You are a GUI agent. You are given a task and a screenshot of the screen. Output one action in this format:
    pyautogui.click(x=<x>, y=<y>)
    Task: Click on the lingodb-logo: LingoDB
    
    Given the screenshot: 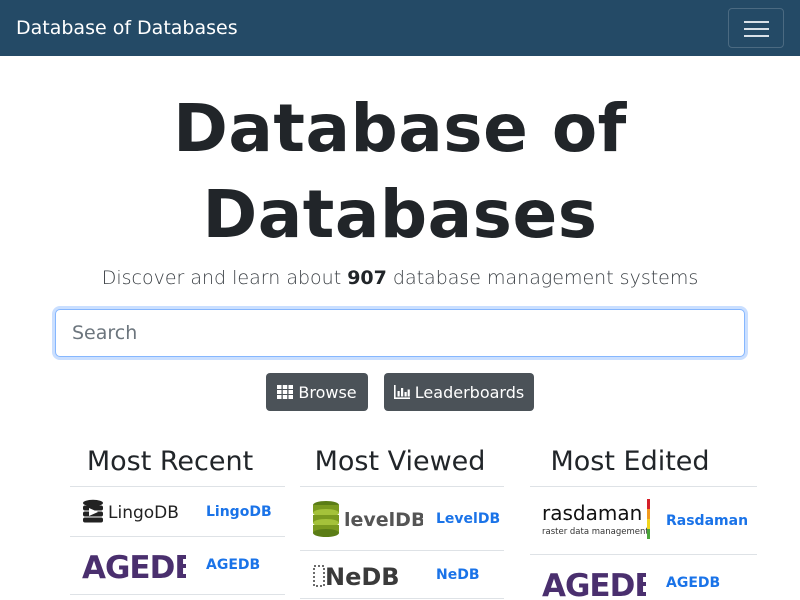 What is the action you would take?
    pyautogui.click(x=134, y=512)
    